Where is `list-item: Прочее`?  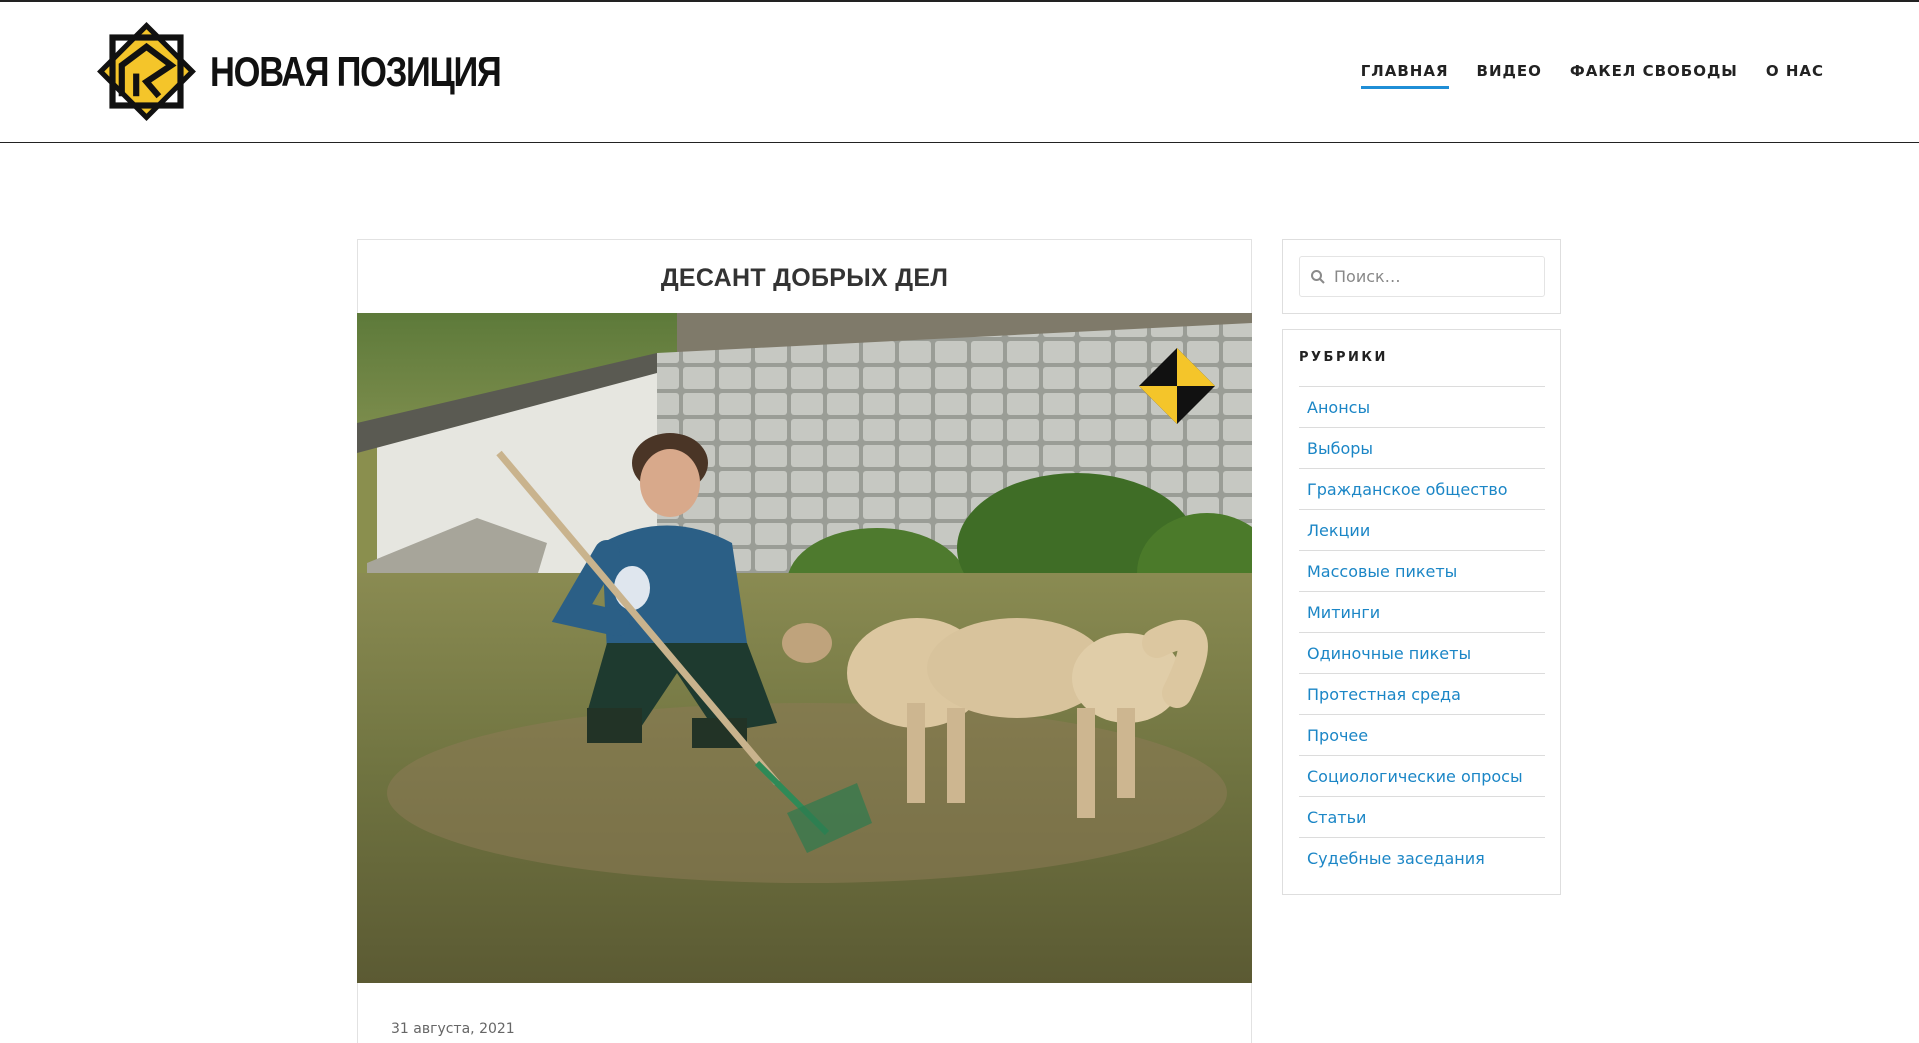
list-item: Прочее is located at coordinates (1422, 734).